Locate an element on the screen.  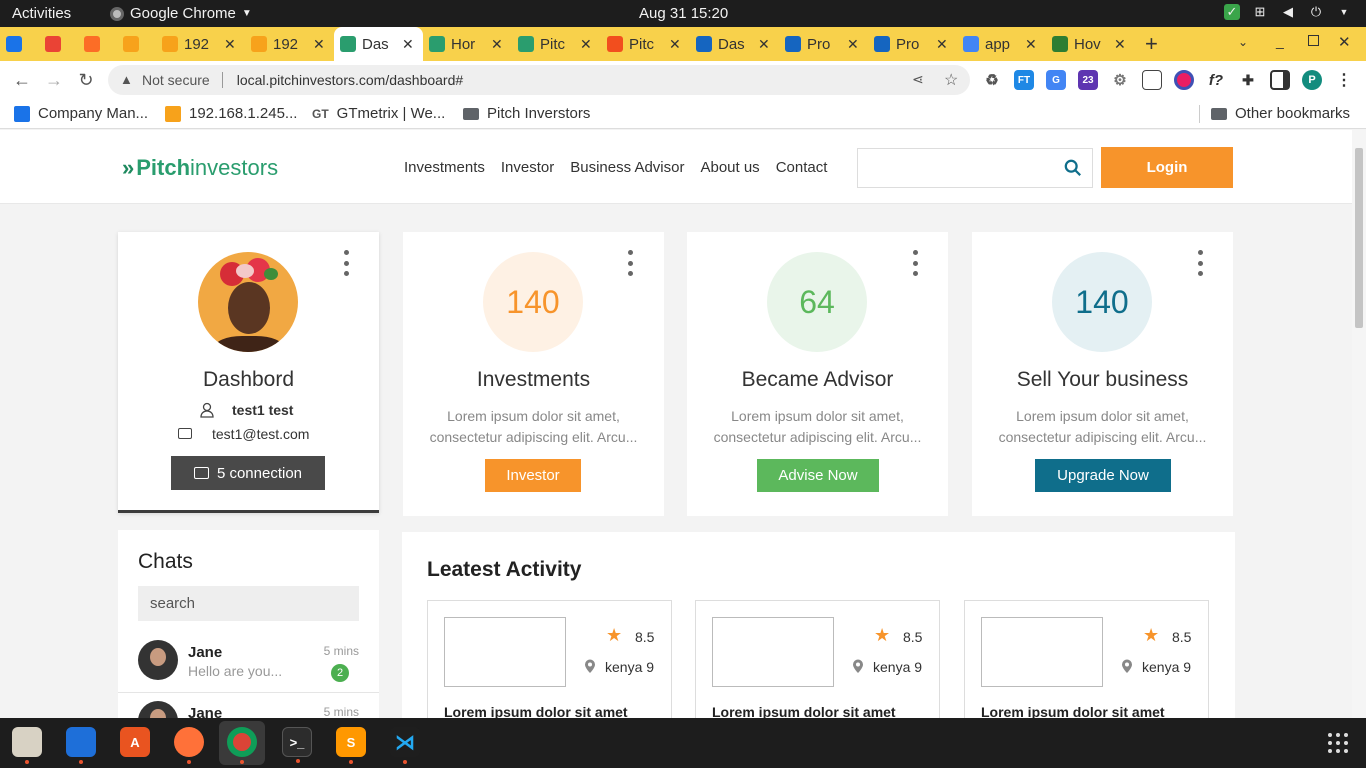
other-bookmarks: Other bookmarks is located at coordinates (1280, 113).